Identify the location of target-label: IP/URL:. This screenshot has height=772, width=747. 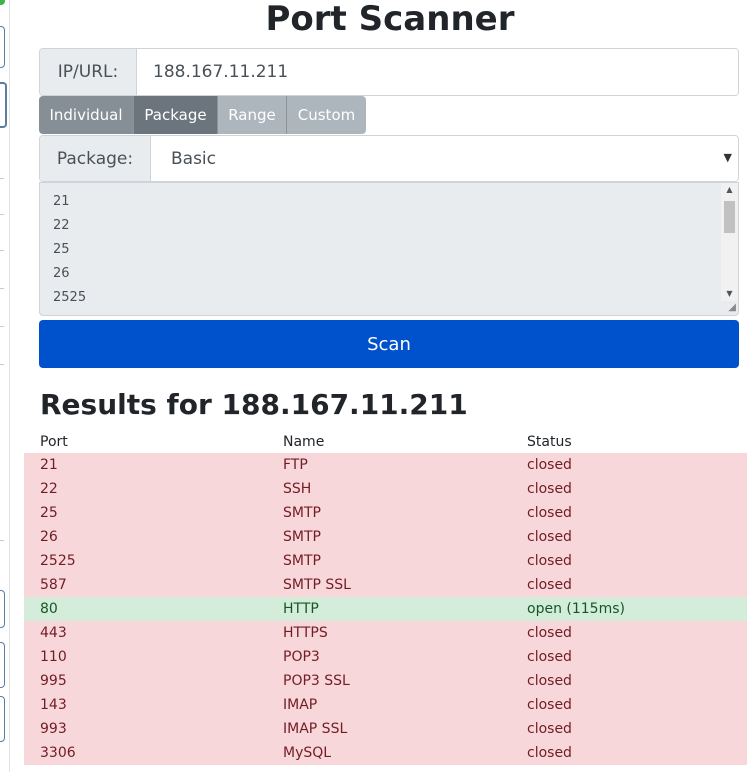
(88, 72).